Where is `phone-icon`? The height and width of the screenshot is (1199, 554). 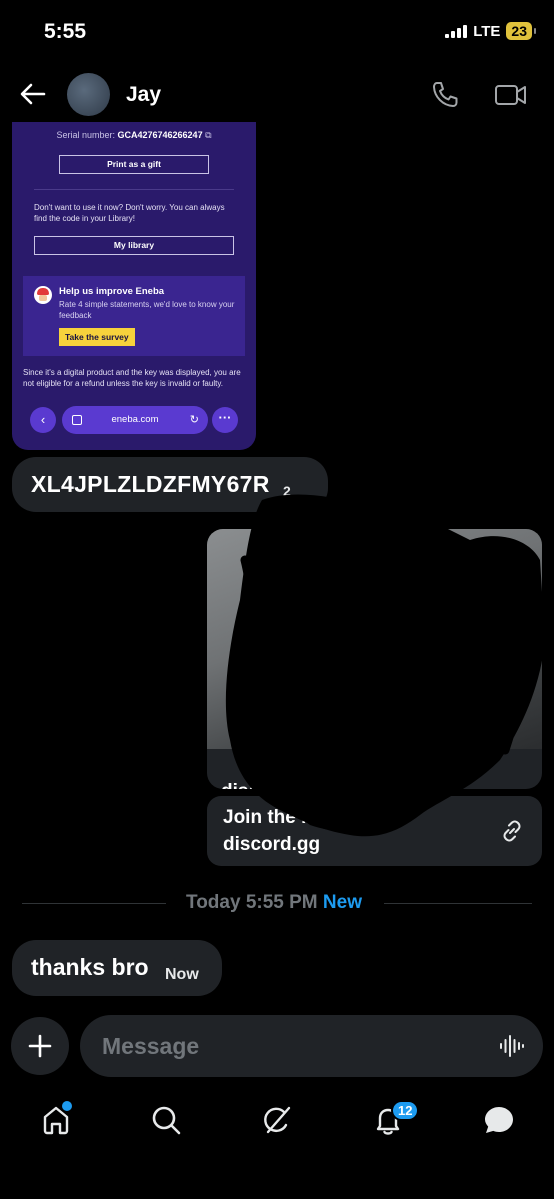
phone-icon is located at coordinates (445, 94).